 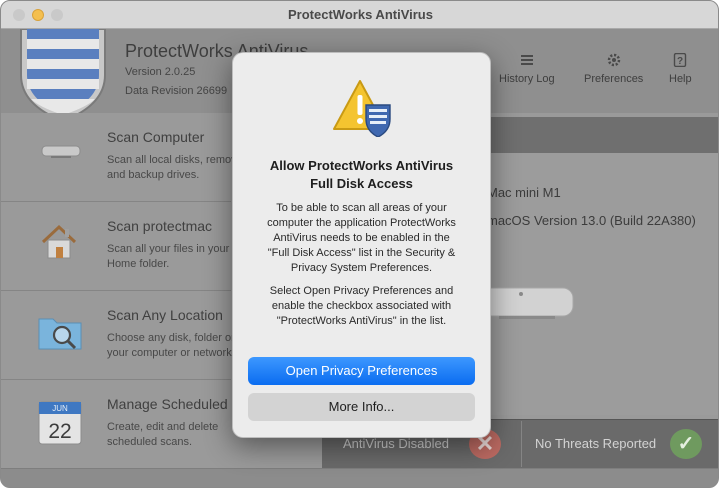 I want to click on open-privacy-preferences-button: Open Privacy Preferences, so click(x=361, y=371).